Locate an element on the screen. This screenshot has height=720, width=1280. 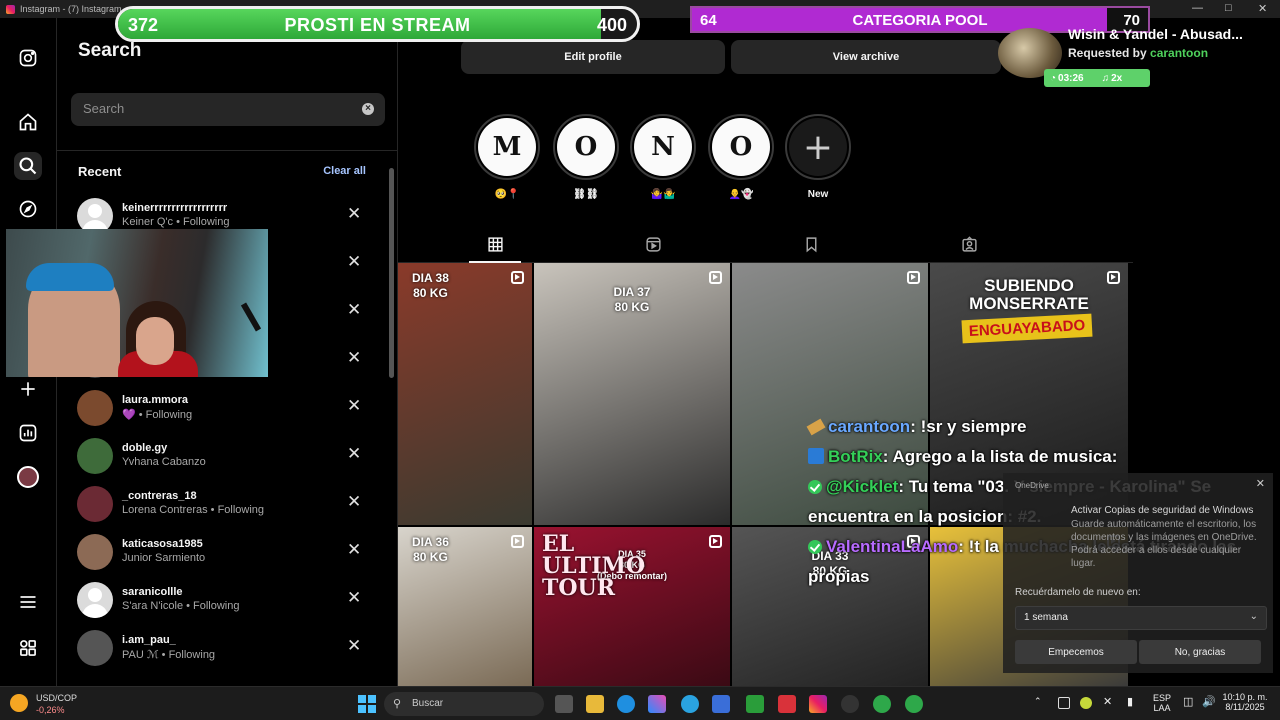
no-thanks-button: No, gracias is located at coordinates (1200, 652).